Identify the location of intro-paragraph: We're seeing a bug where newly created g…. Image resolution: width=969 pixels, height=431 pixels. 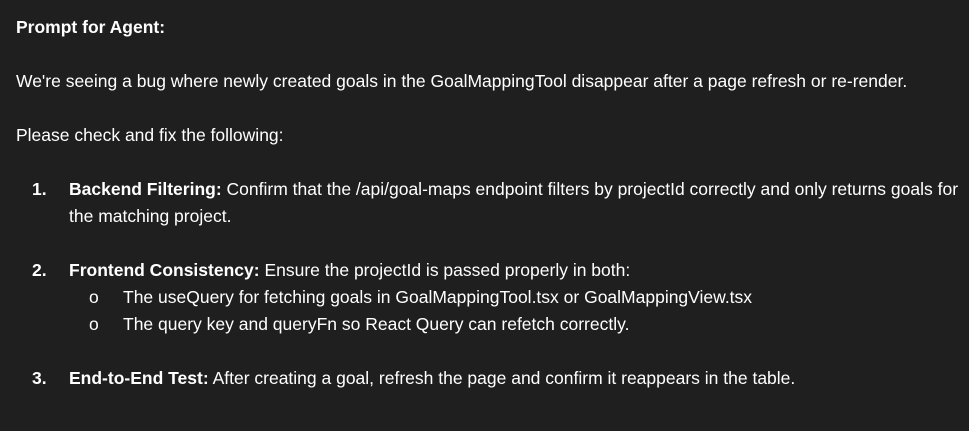
(462, 81).